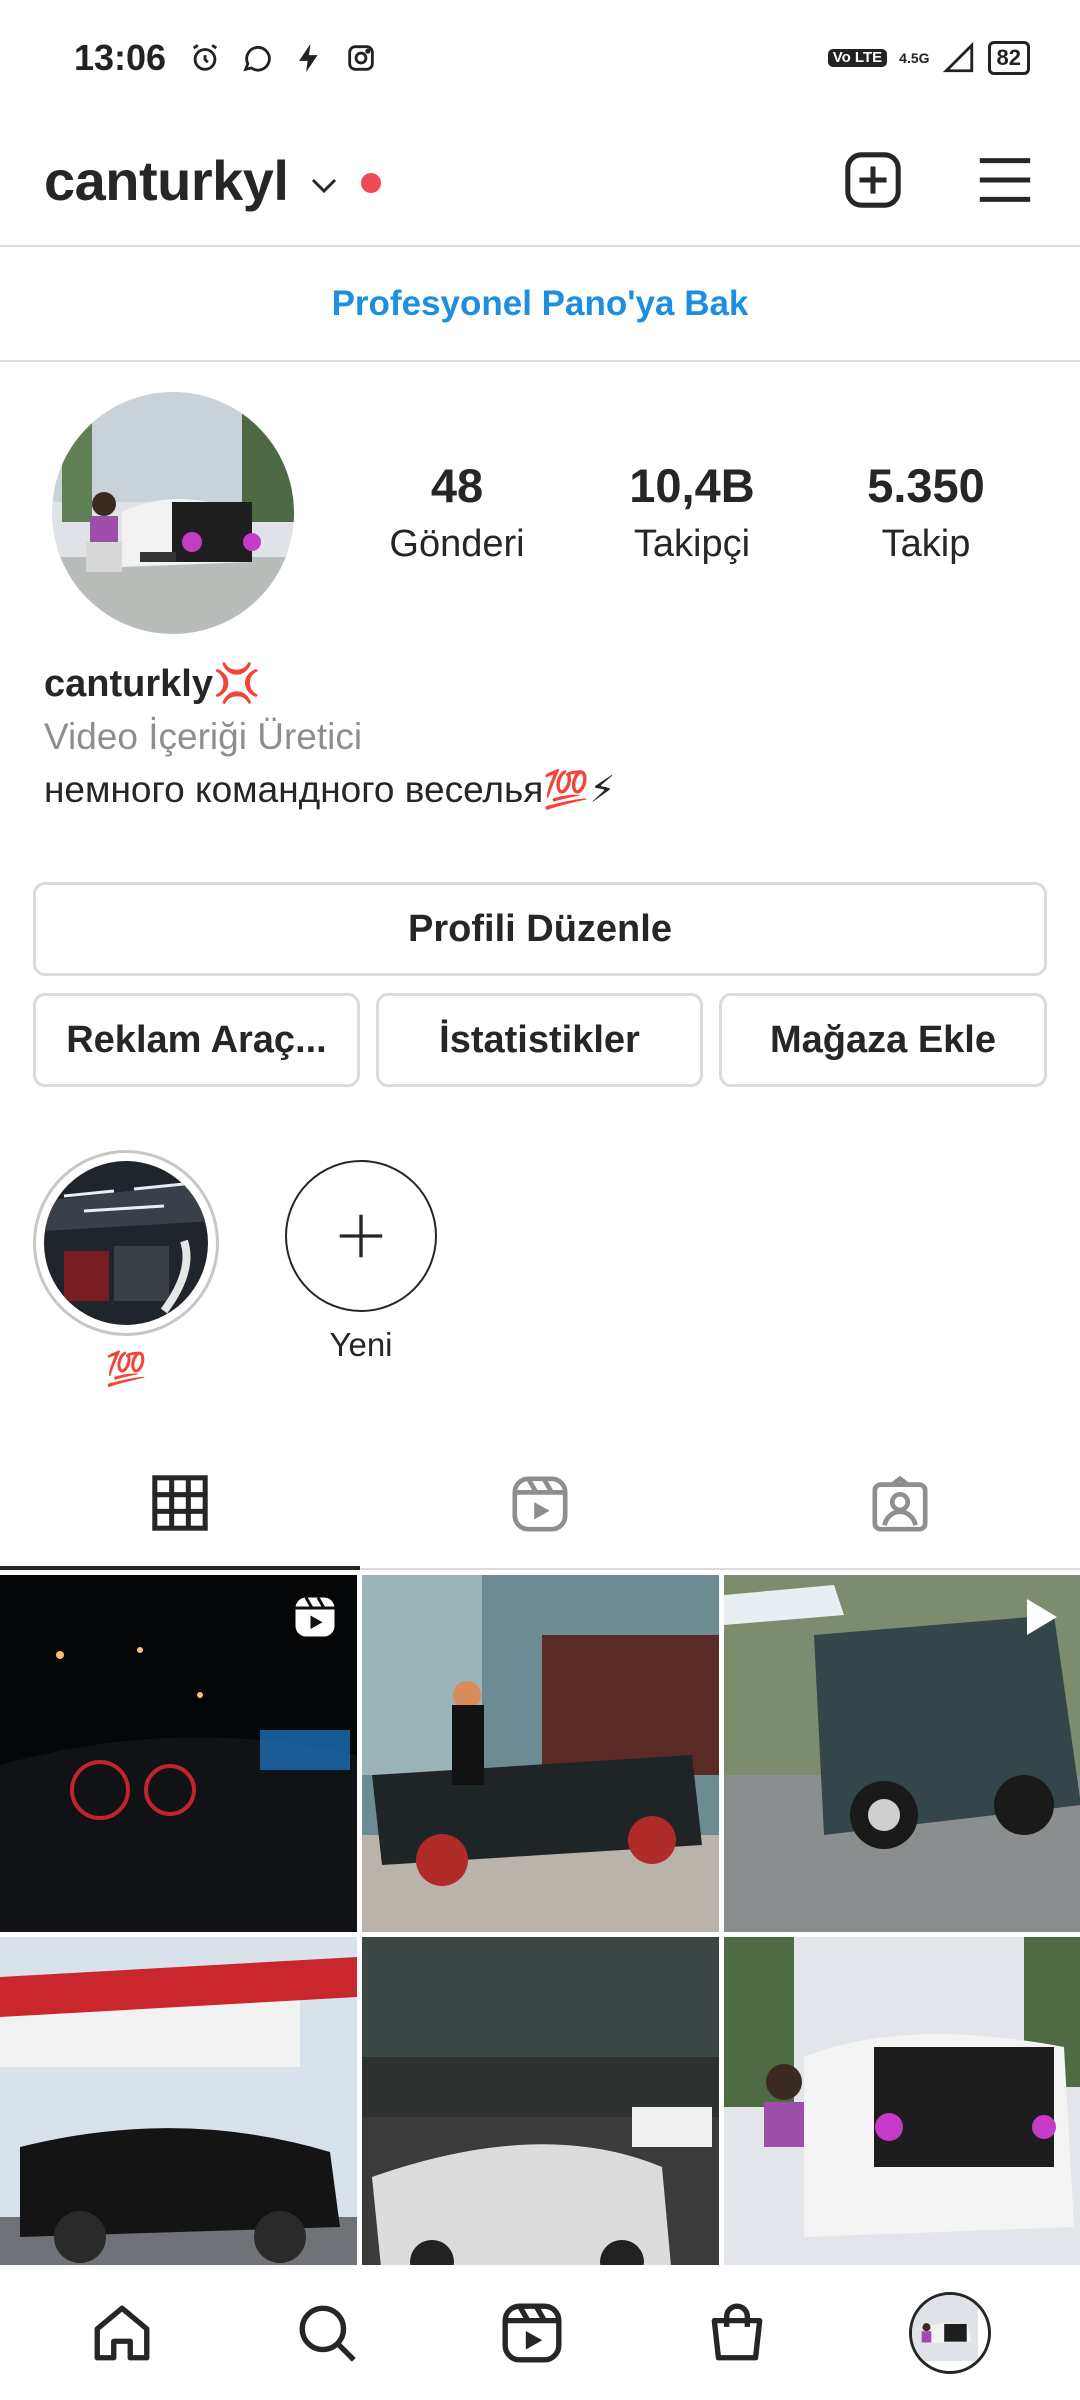  Describe the element at coordinates (1008, 57) in the screenshot. I see `battery-indicator: 82` at that location.